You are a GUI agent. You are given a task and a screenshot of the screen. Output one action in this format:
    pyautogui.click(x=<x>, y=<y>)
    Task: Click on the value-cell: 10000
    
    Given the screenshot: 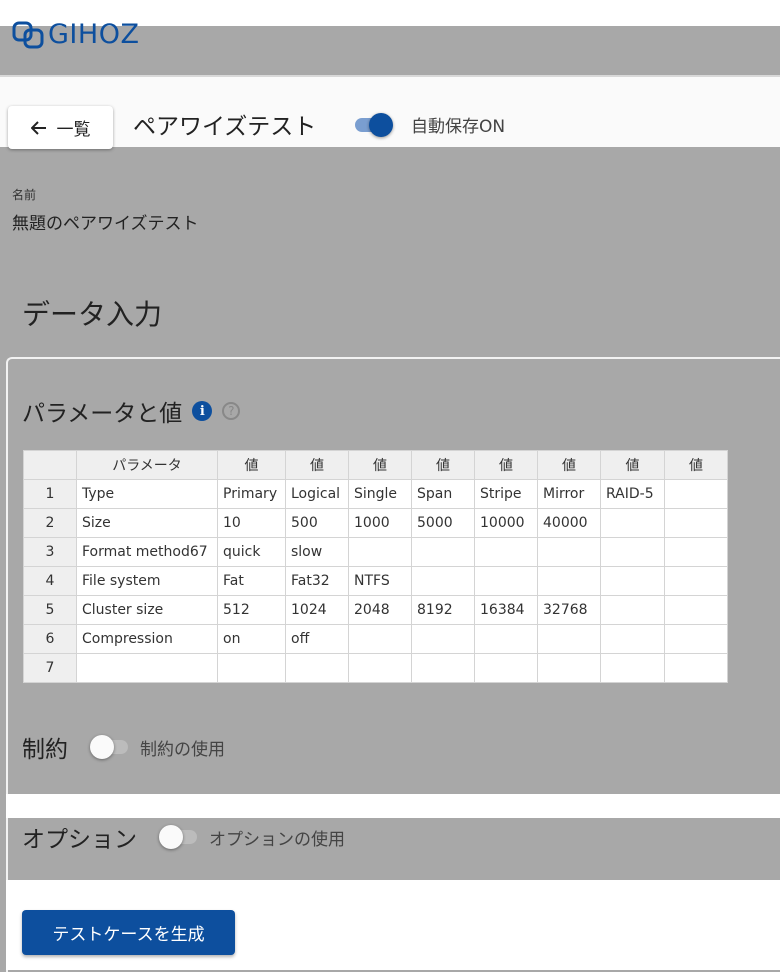 What is the action you would take?
    pyautogui.click(x=506, y=523)
    